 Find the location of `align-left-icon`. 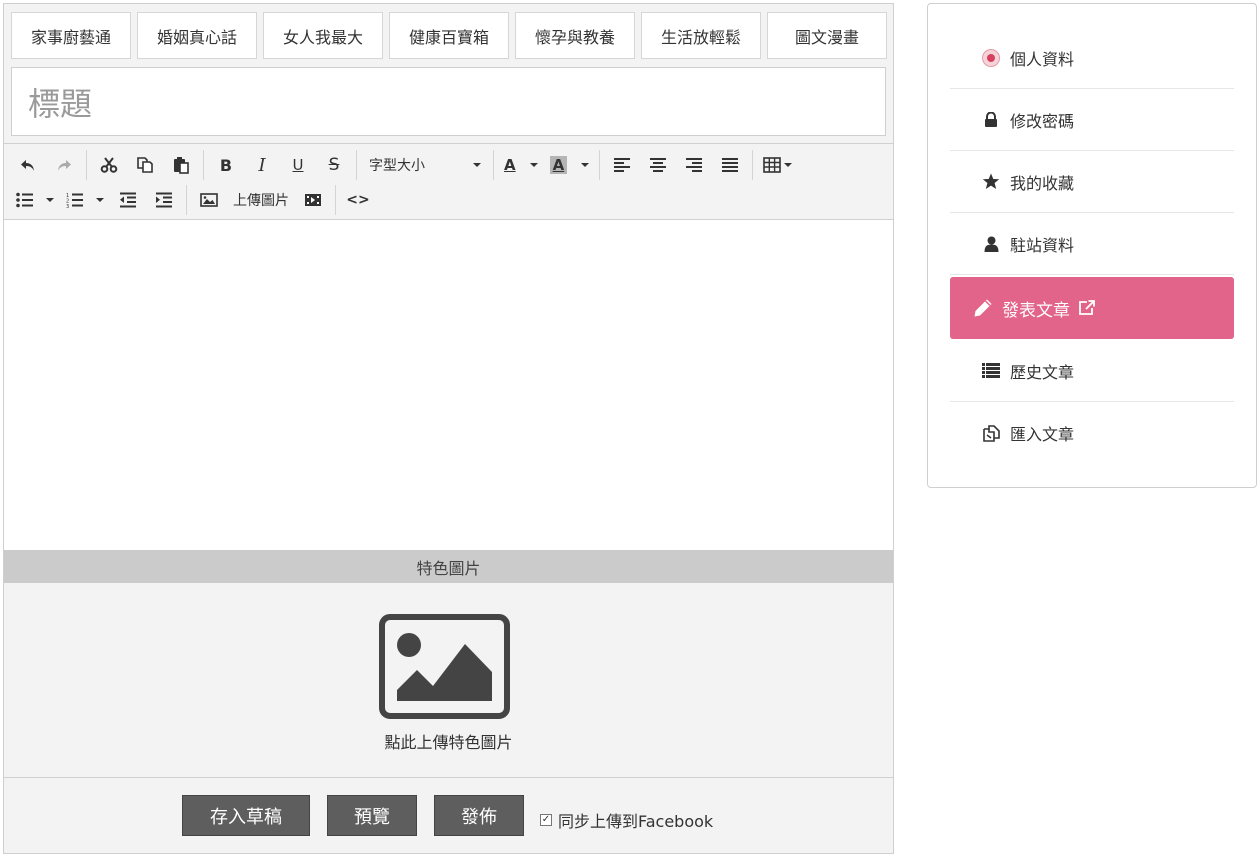

align-left-icon is located at coordinates (622, 165).